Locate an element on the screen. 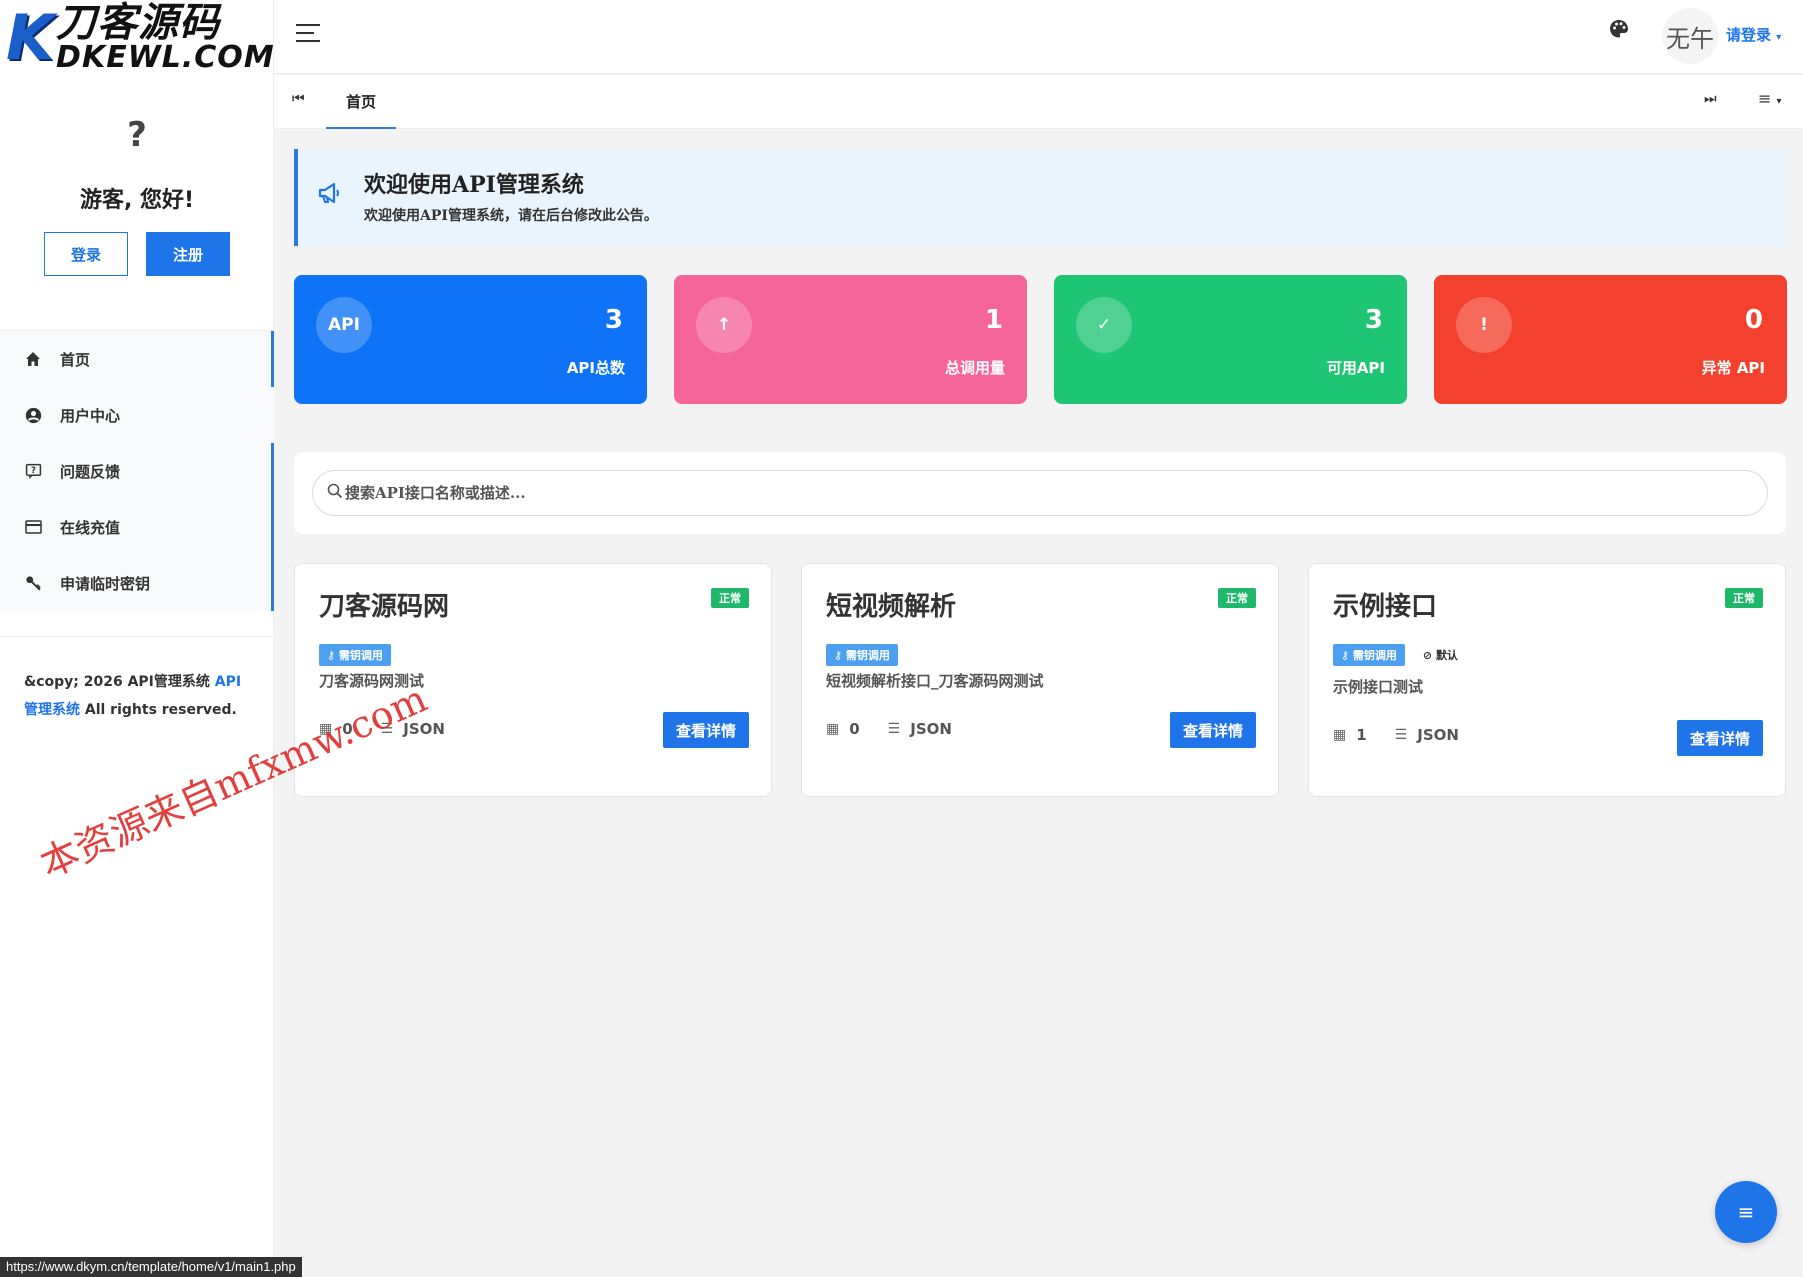 The image size is (1803, 1277). tag-icon: ⊘ is located at coordinates (1429, 655).